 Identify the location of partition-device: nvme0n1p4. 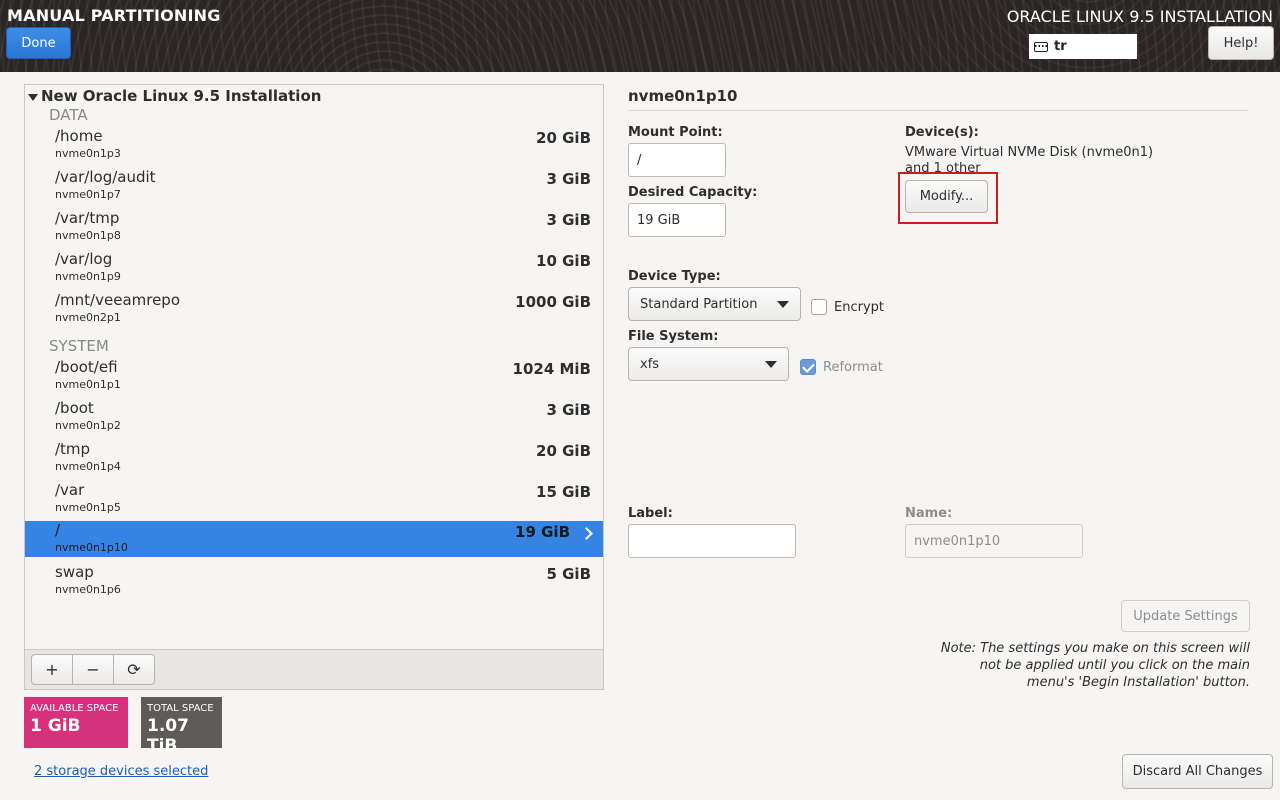
(88, 466).